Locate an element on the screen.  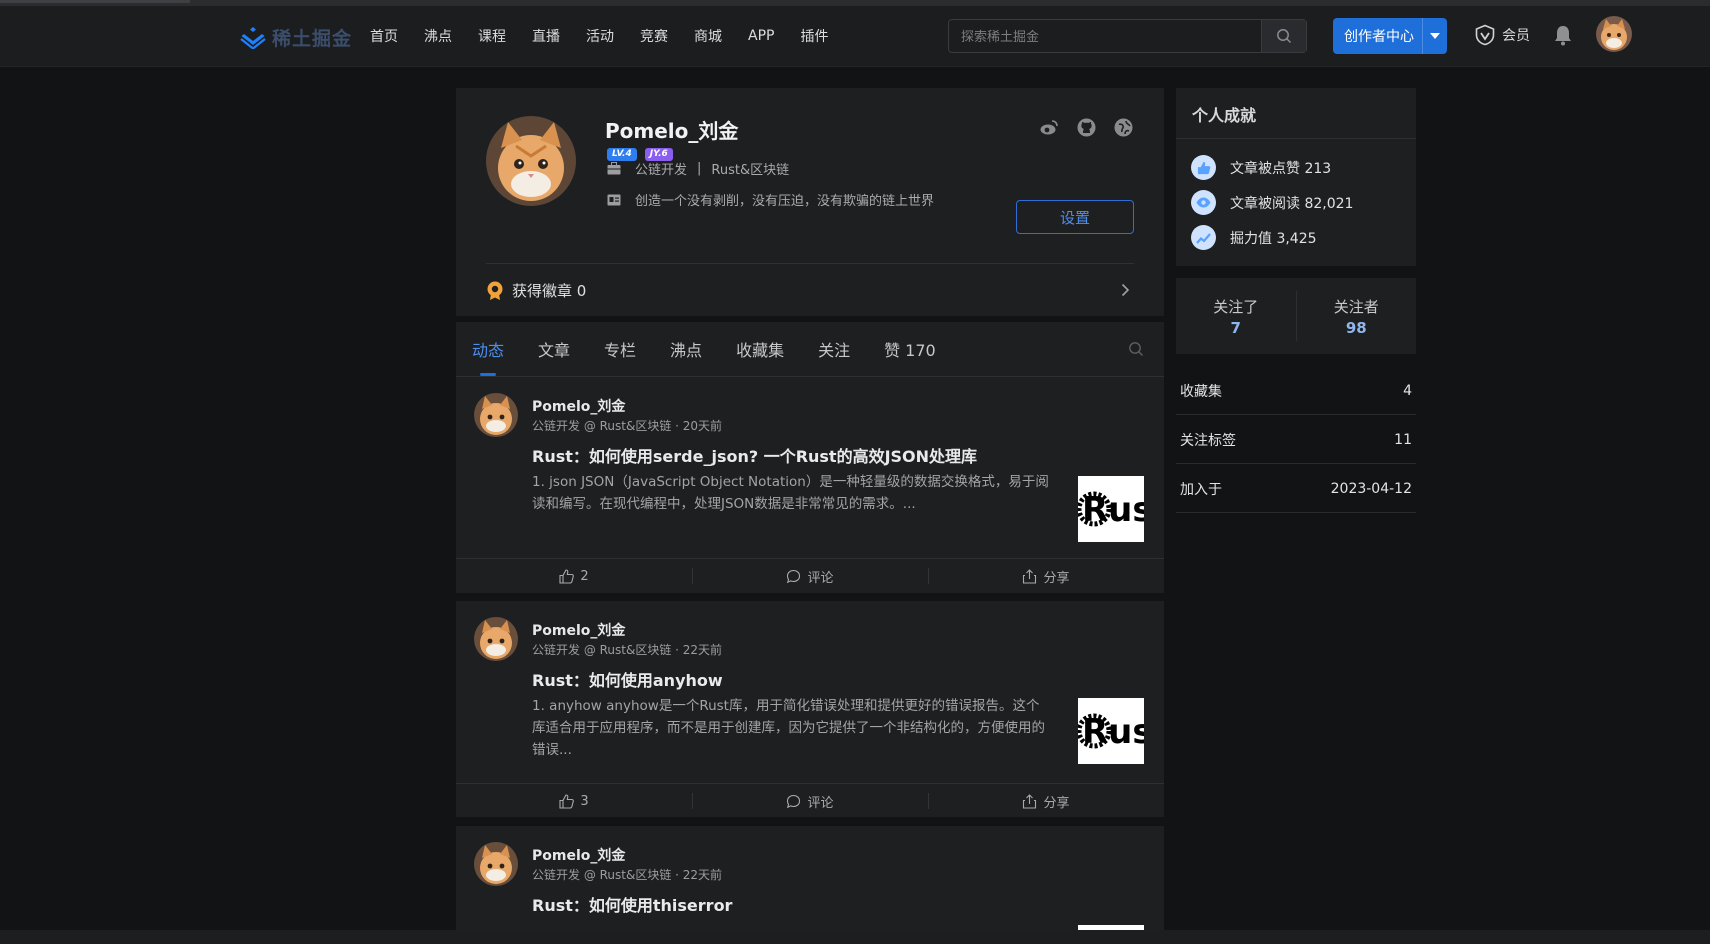
github-icon is located at coordinates (1086, 127).